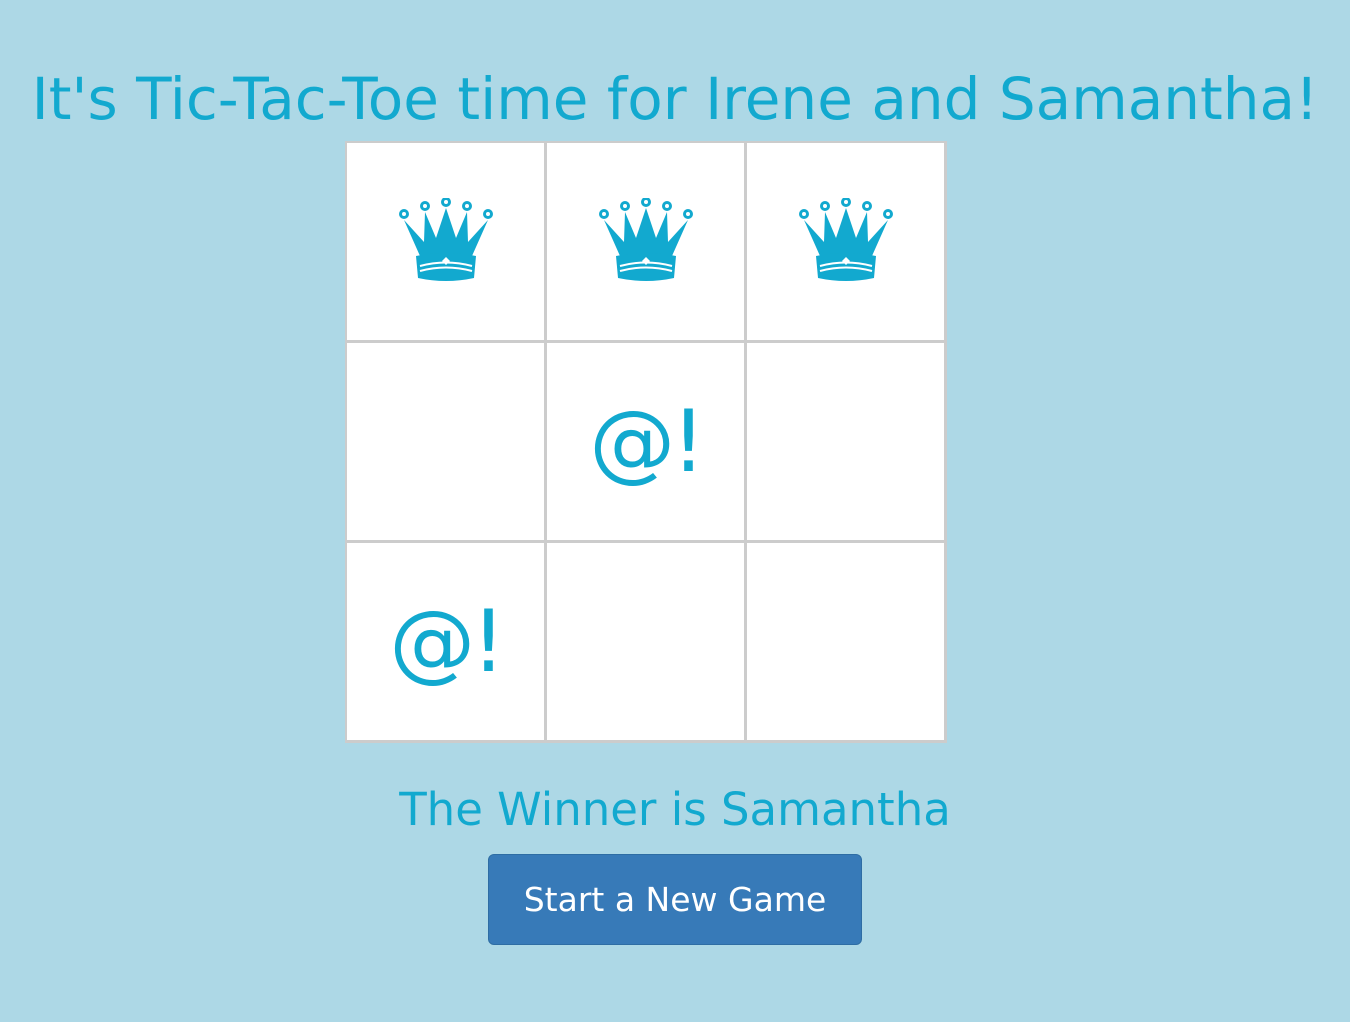 This screenshot has height=1022, width=1350. Describe the element at coordinates (675, 809) in the screenshot. I see `winner-status: The Winner is Samantha` at that location.